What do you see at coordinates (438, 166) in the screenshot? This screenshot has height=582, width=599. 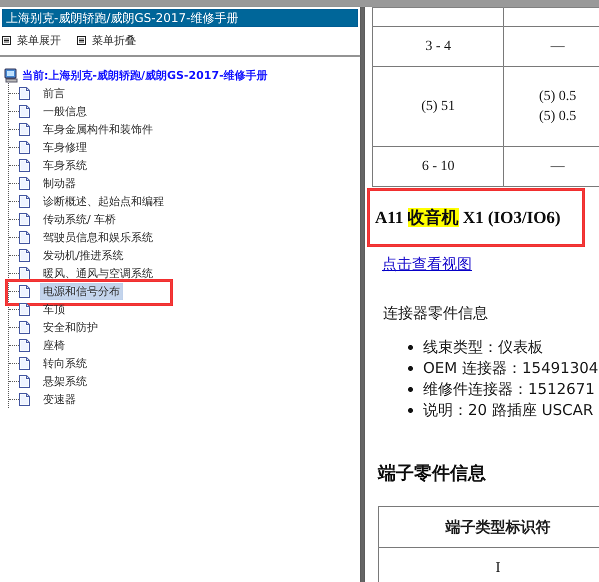 I see `table-cell: 6 - 10` at bounding box center [438, 166].